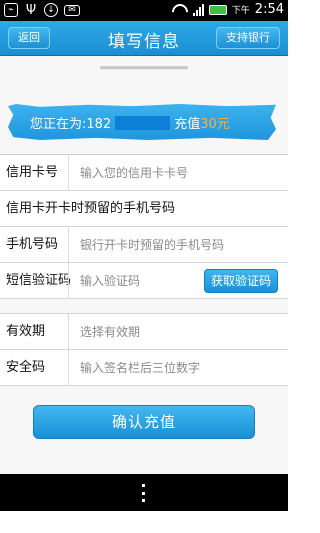 The width and height of the screenshot is (320, 533). Describe the element at coordinates (269, 9) in the screenshot. I see `status-time: 2:54` at that location.